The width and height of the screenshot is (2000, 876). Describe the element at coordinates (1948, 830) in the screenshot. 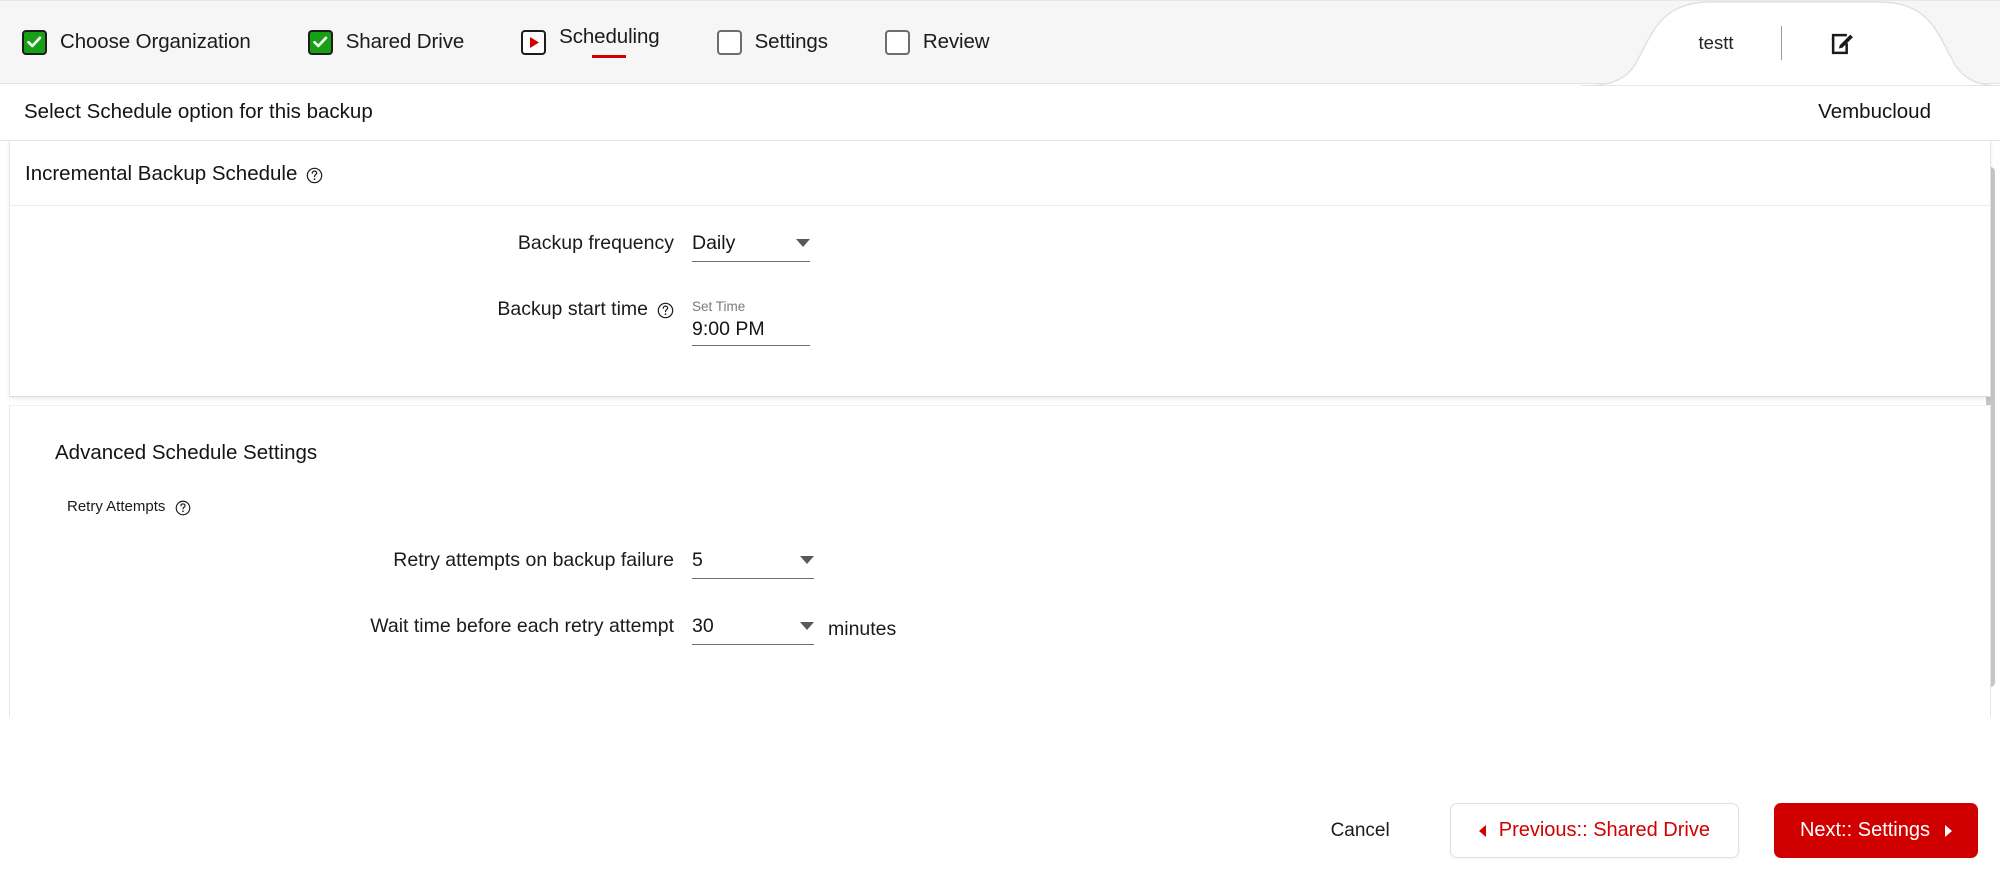

I see `chevron-right-icon` at that location.